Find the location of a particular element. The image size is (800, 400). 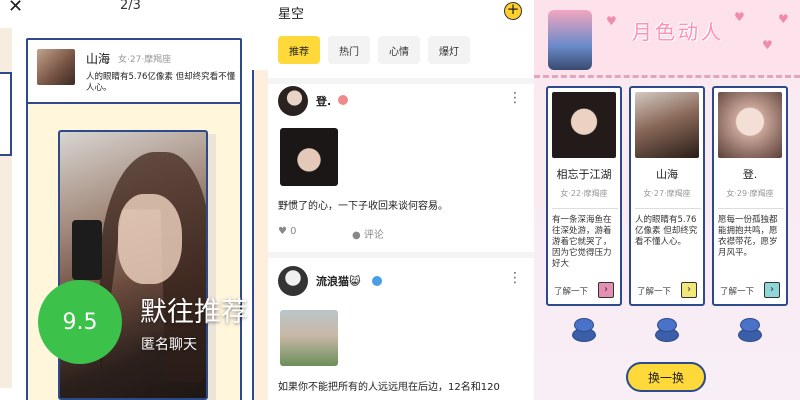

card-bio: 人的眼睛有5.76亿像素 但却终究看不懂人心。 is located at coordinates (668, 243).